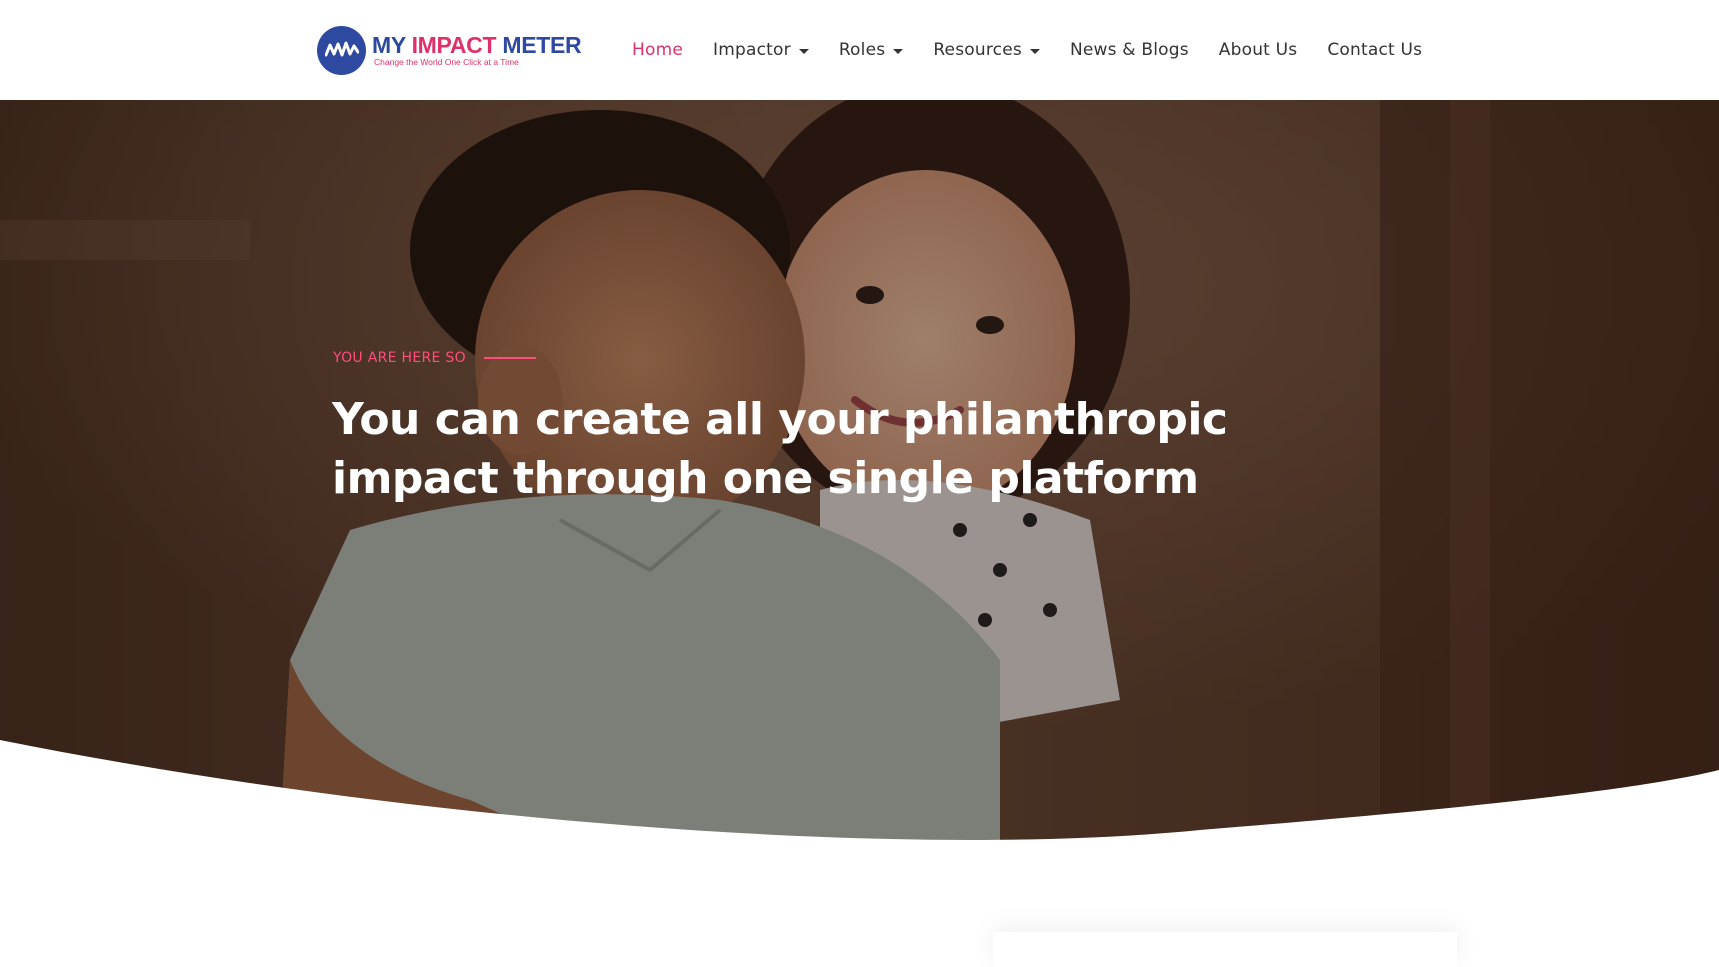  What do you see at coordinates (752, 50) in the screenshot?
I see `nav-item-label: Impactor` at bounding box center [752, 50].